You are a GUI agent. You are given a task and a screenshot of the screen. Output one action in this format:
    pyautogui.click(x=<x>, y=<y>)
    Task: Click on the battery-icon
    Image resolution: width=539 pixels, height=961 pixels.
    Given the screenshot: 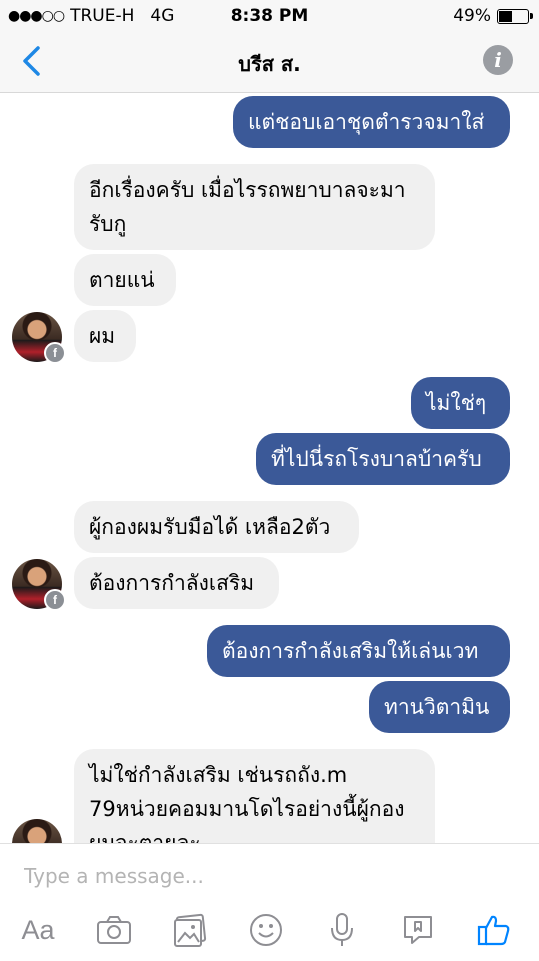 What is the action you would take?
    pyautogui.click(x=515, y=16)
    